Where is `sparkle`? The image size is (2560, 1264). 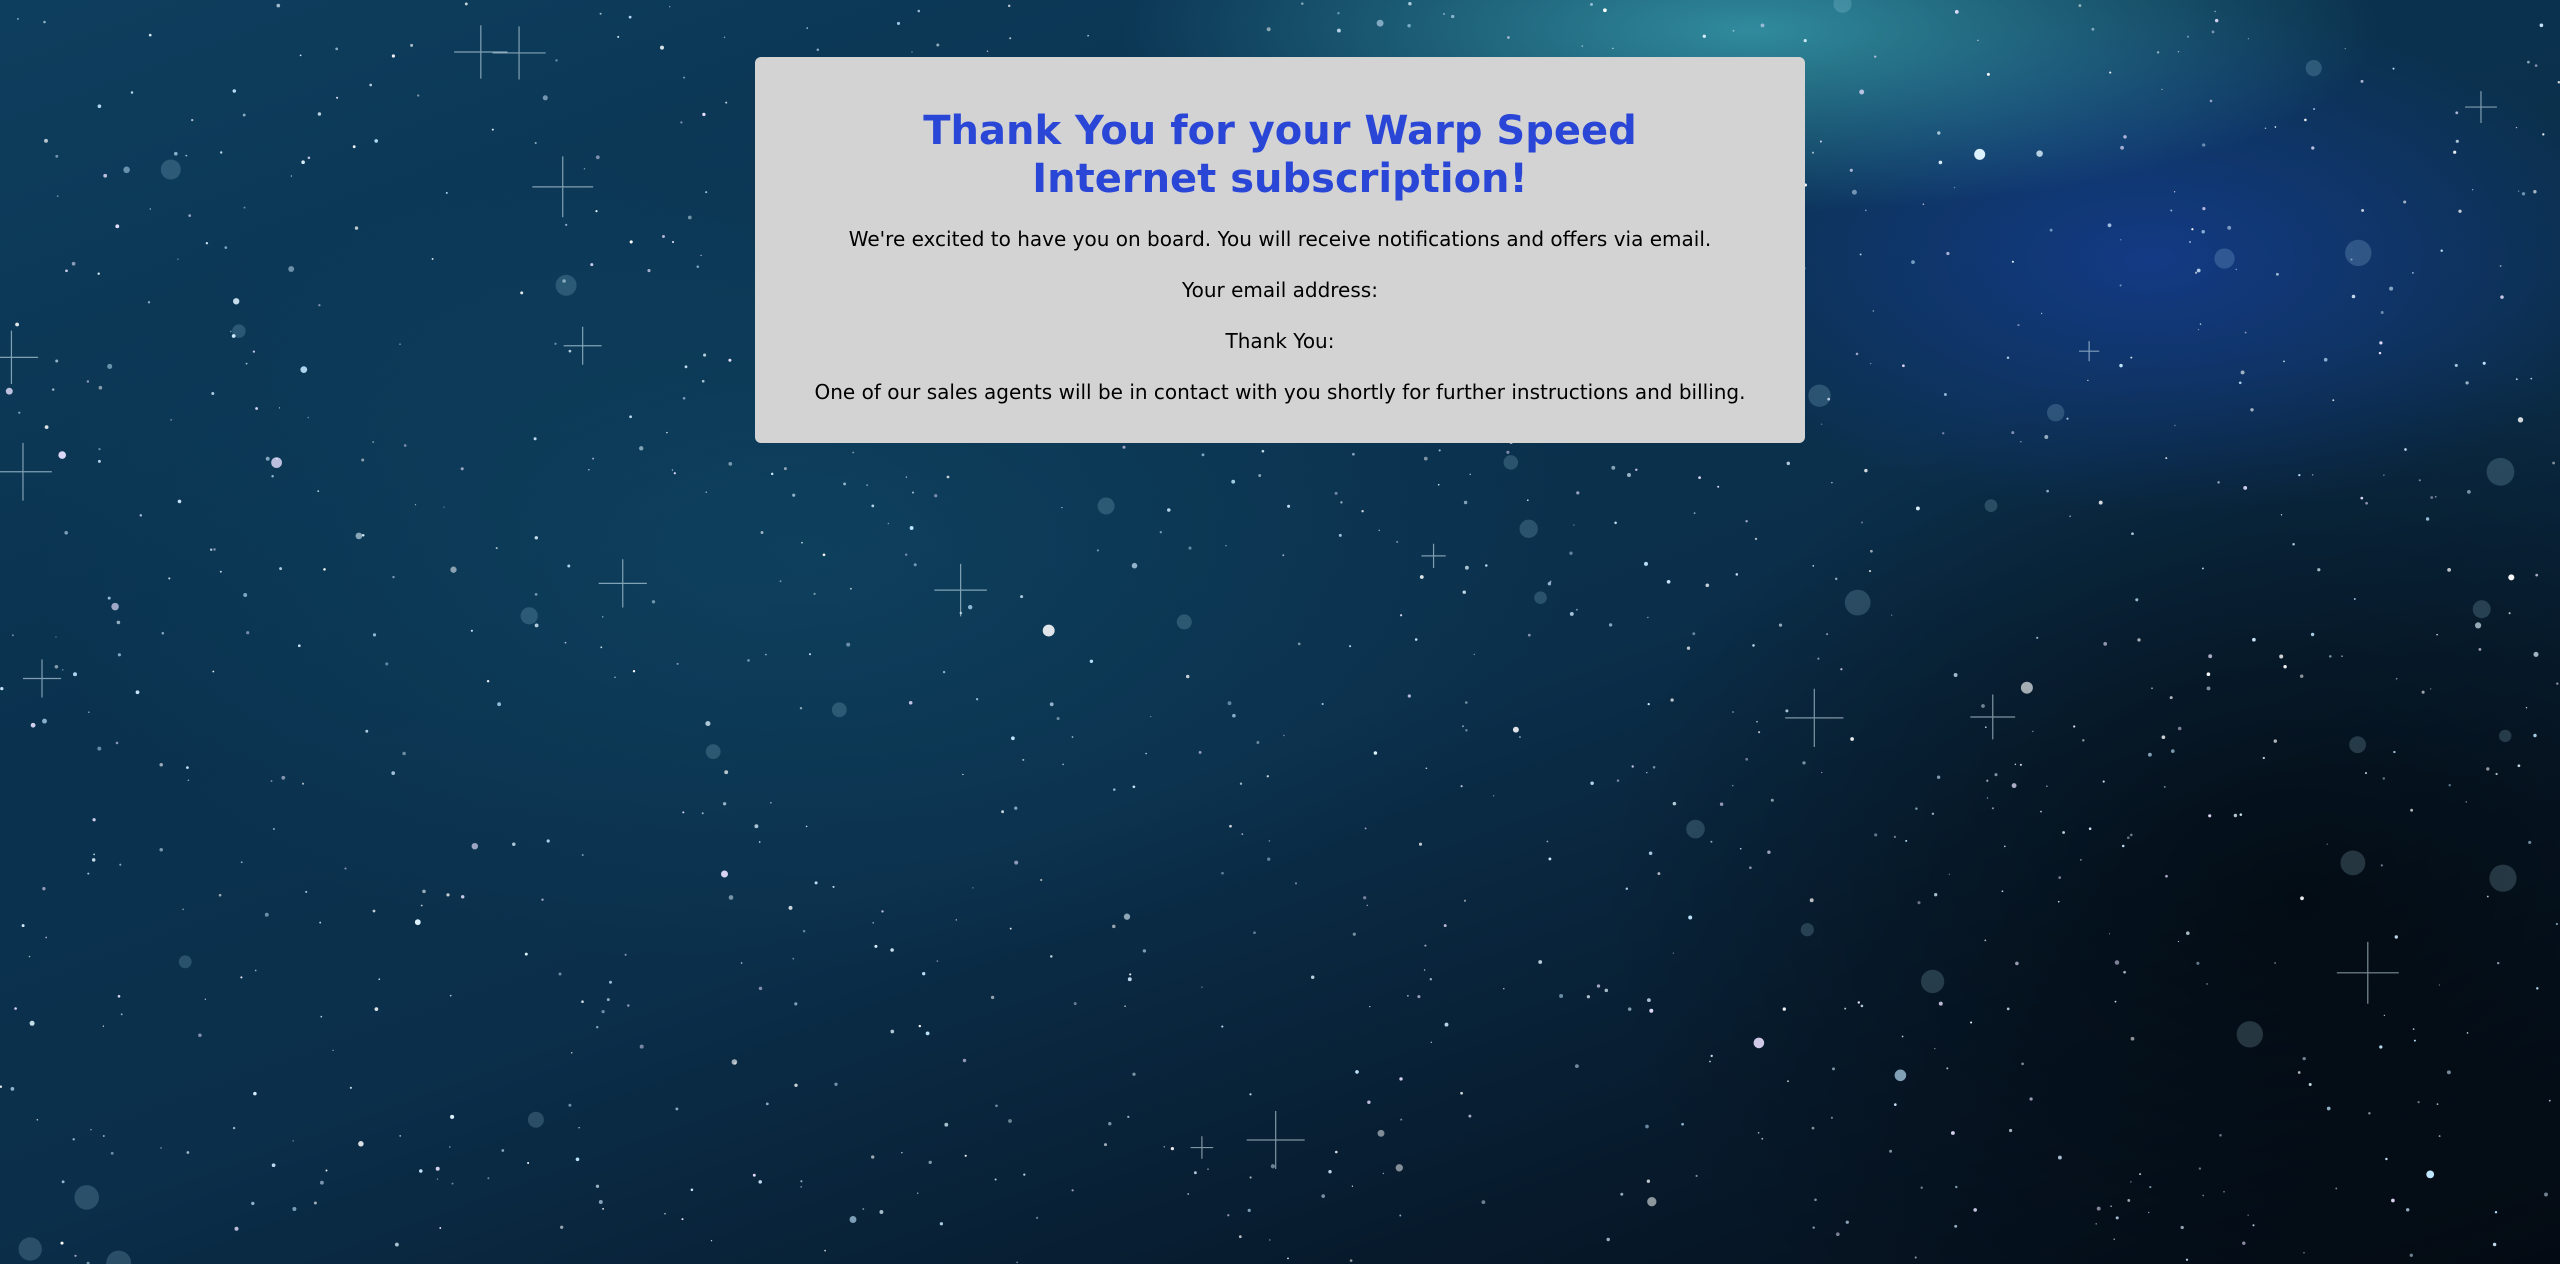
sparkle is located at coordinates (582, 345).